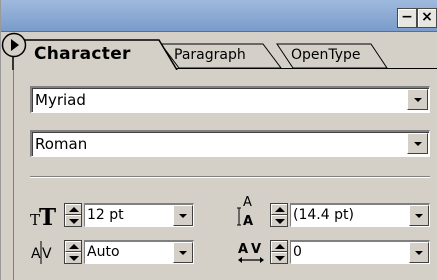 Image resolution: width=437 pixels, height=280 pixels. I want to click on leading-stepper, so click(279, 215).